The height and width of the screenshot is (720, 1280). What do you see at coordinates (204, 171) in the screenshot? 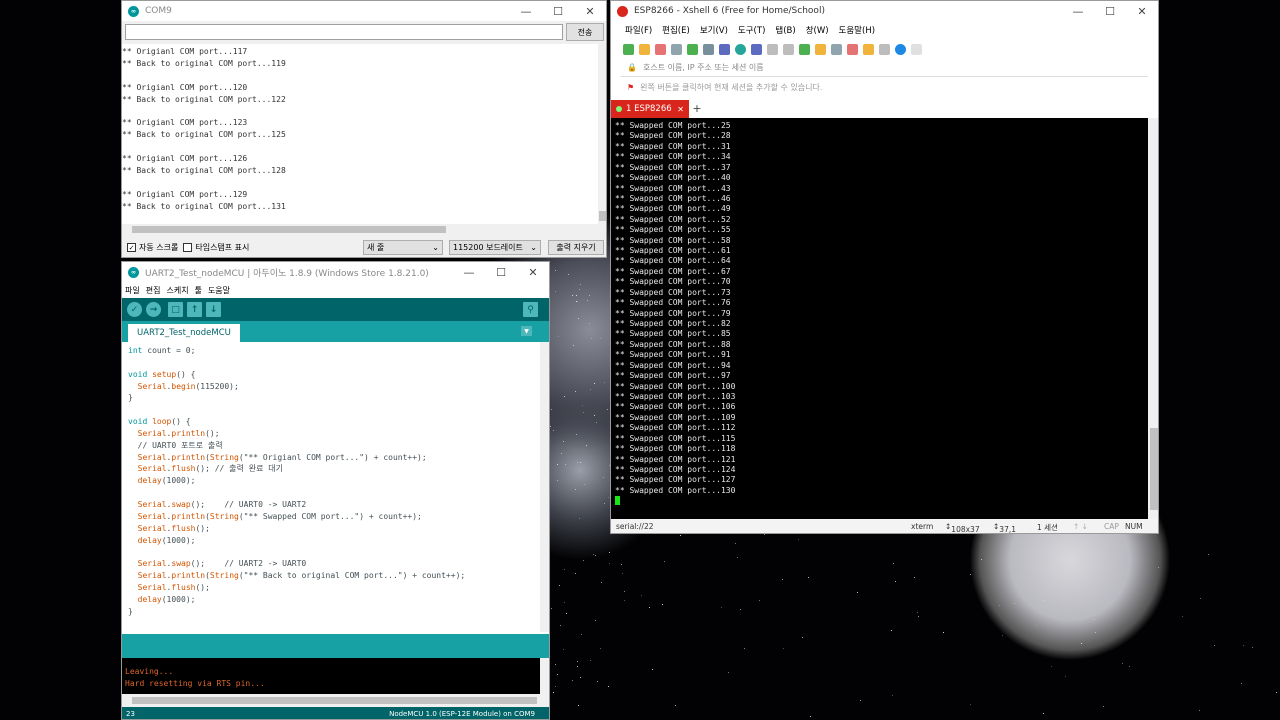
I see `output-line: ** Back to original COM port...128` at bounding box center [204, 171].